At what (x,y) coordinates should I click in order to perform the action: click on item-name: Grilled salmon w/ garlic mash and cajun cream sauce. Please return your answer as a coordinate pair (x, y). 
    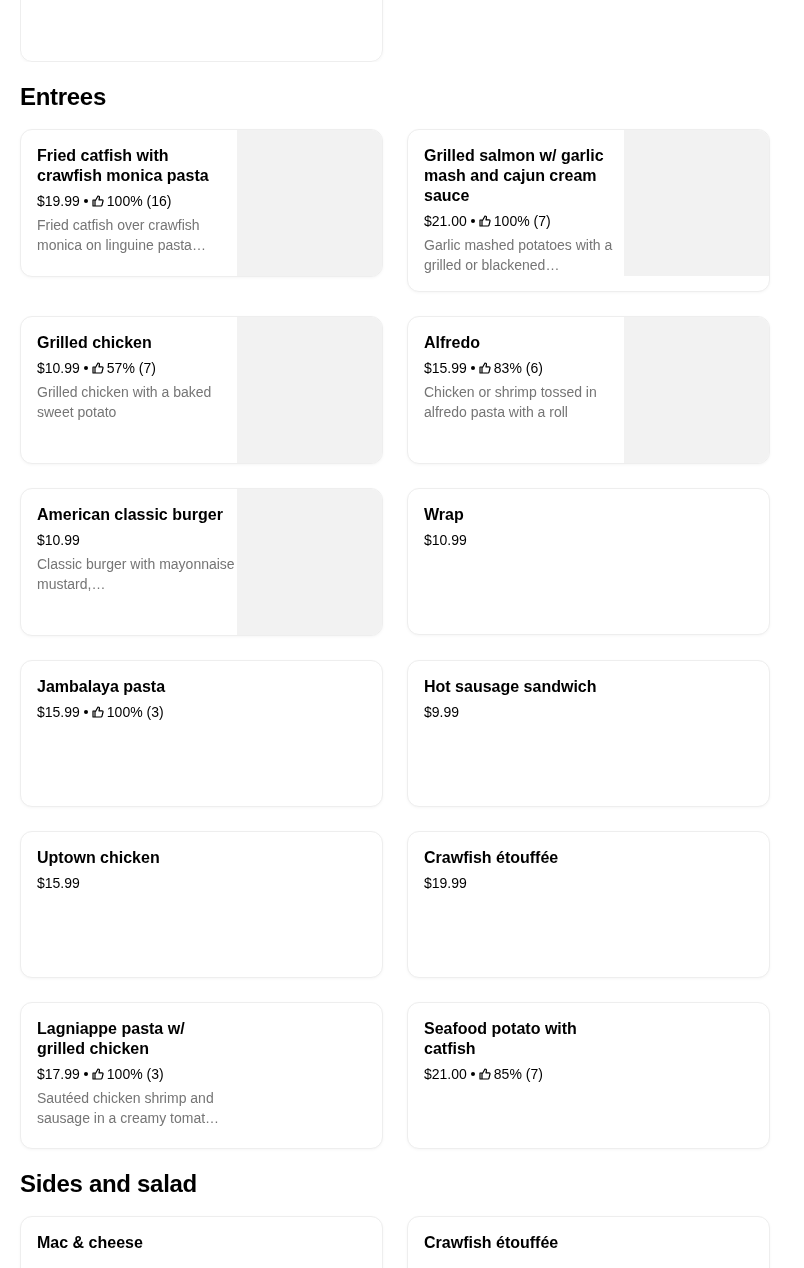
    Looking at the image, I should click on (514, 176).